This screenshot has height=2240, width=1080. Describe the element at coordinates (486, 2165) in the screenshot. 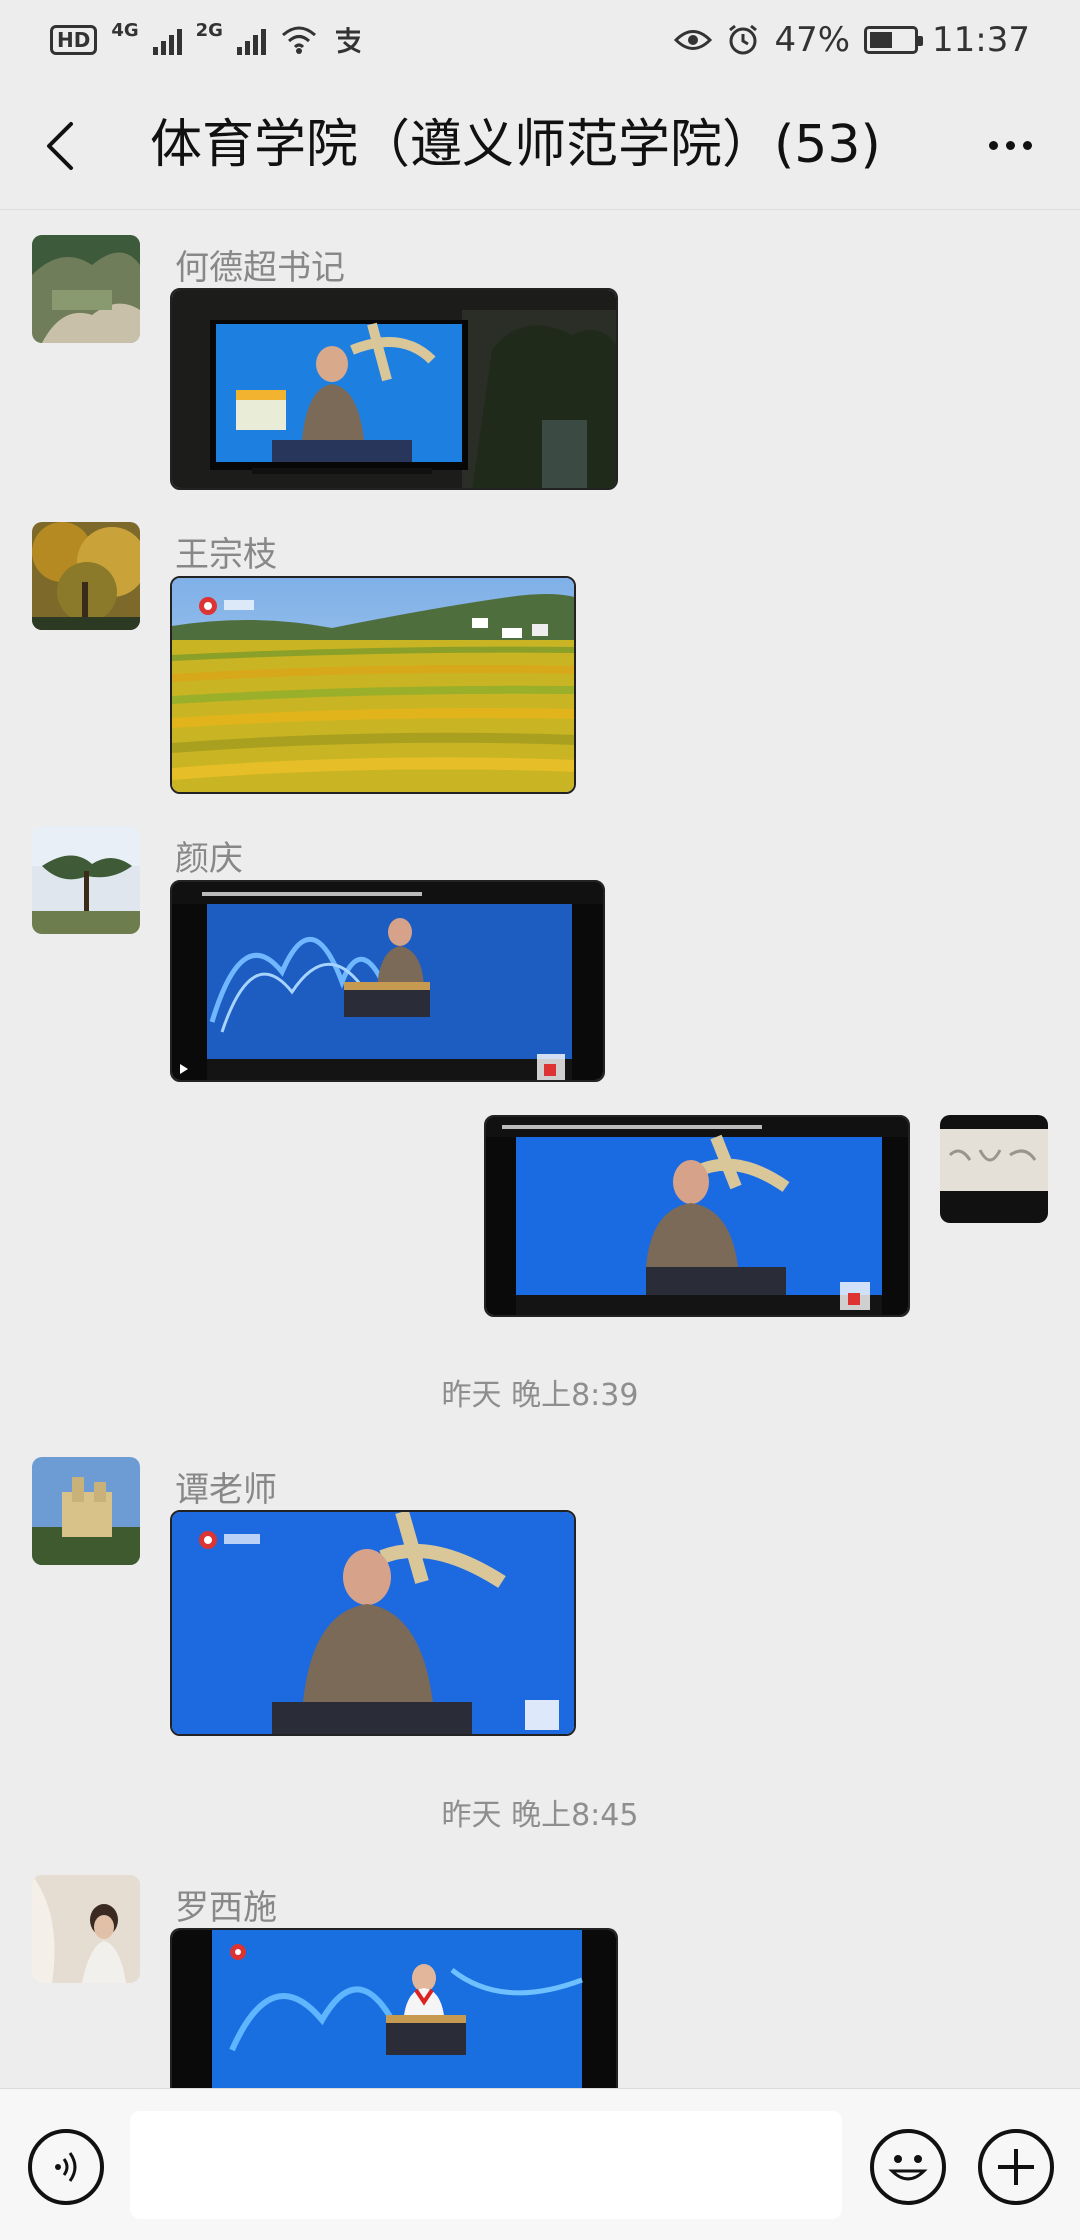

I see `message-input` at that location.